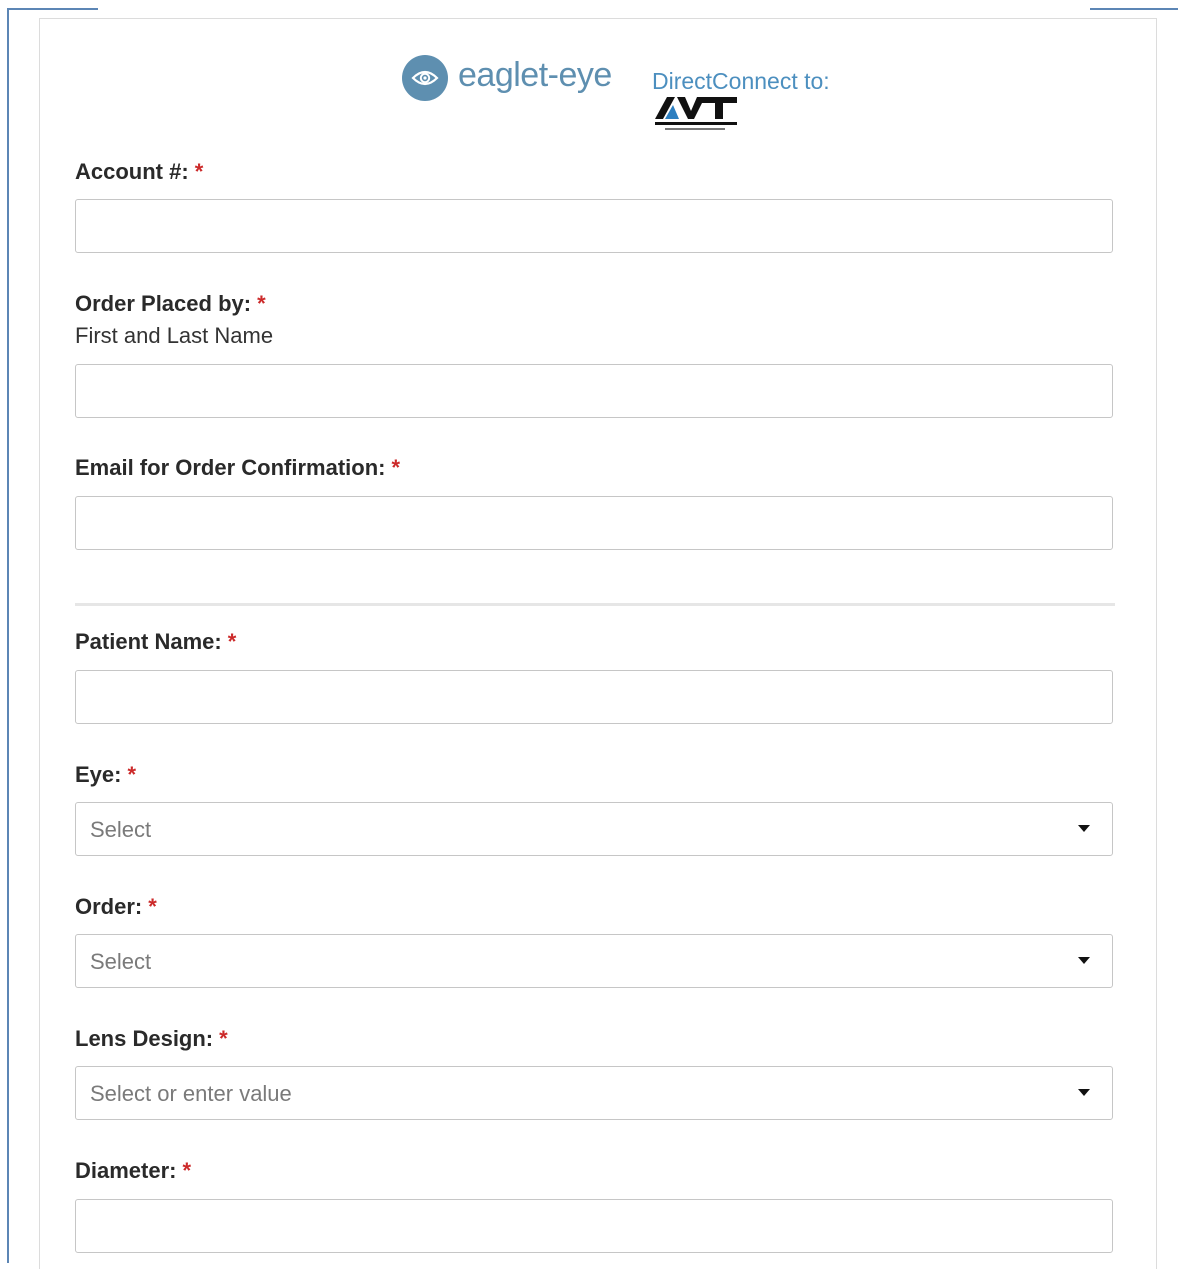 This screenshot has height=1269, width=1178. What do you see at coordinates (151, 1038) in the screenshot?
I see `lens-design-label: Lens Design: *` at bounding box center [151, 1038].